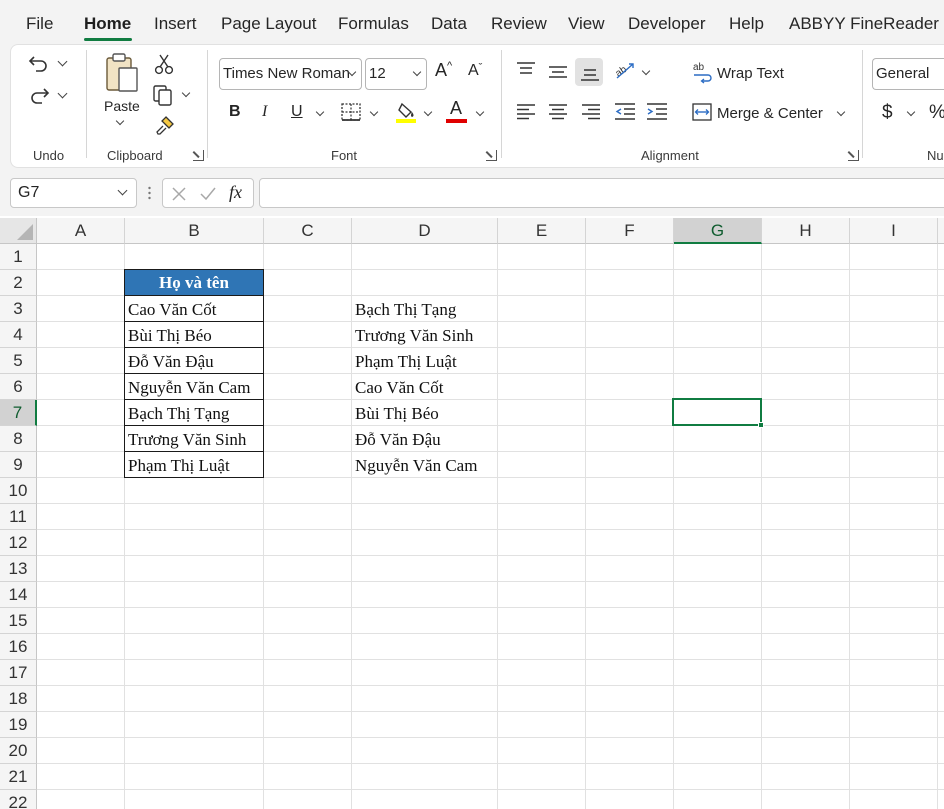 The width and height of the screenshot is (944, 809). What do you see at coordinates (81, 231) in the screenshot?
I see `column-header-a: A` at bounding box center [81, 231].